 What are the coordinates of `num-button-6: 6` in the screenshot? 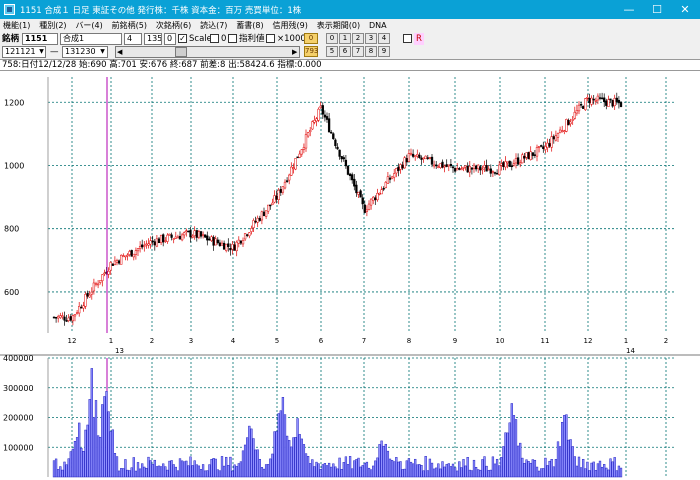 It's located at (345, 51).